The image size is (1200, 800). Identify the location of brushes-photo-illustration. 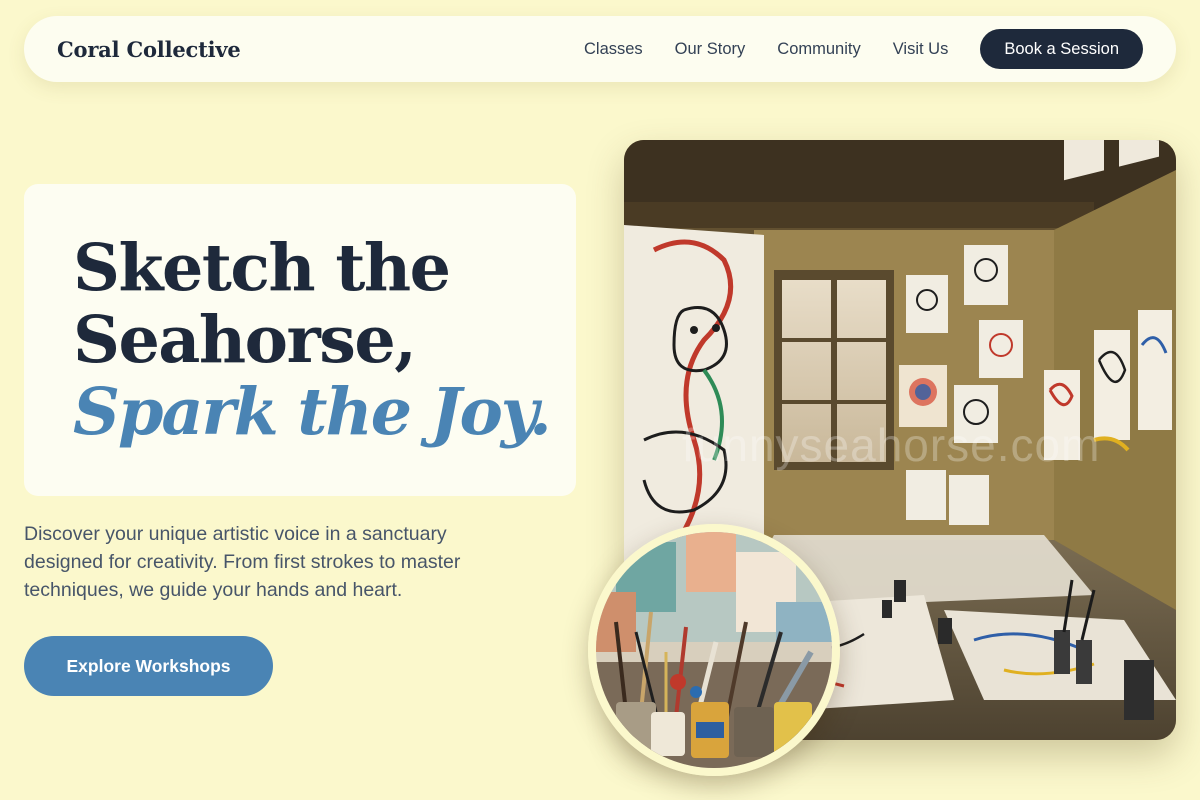
(714, 650).